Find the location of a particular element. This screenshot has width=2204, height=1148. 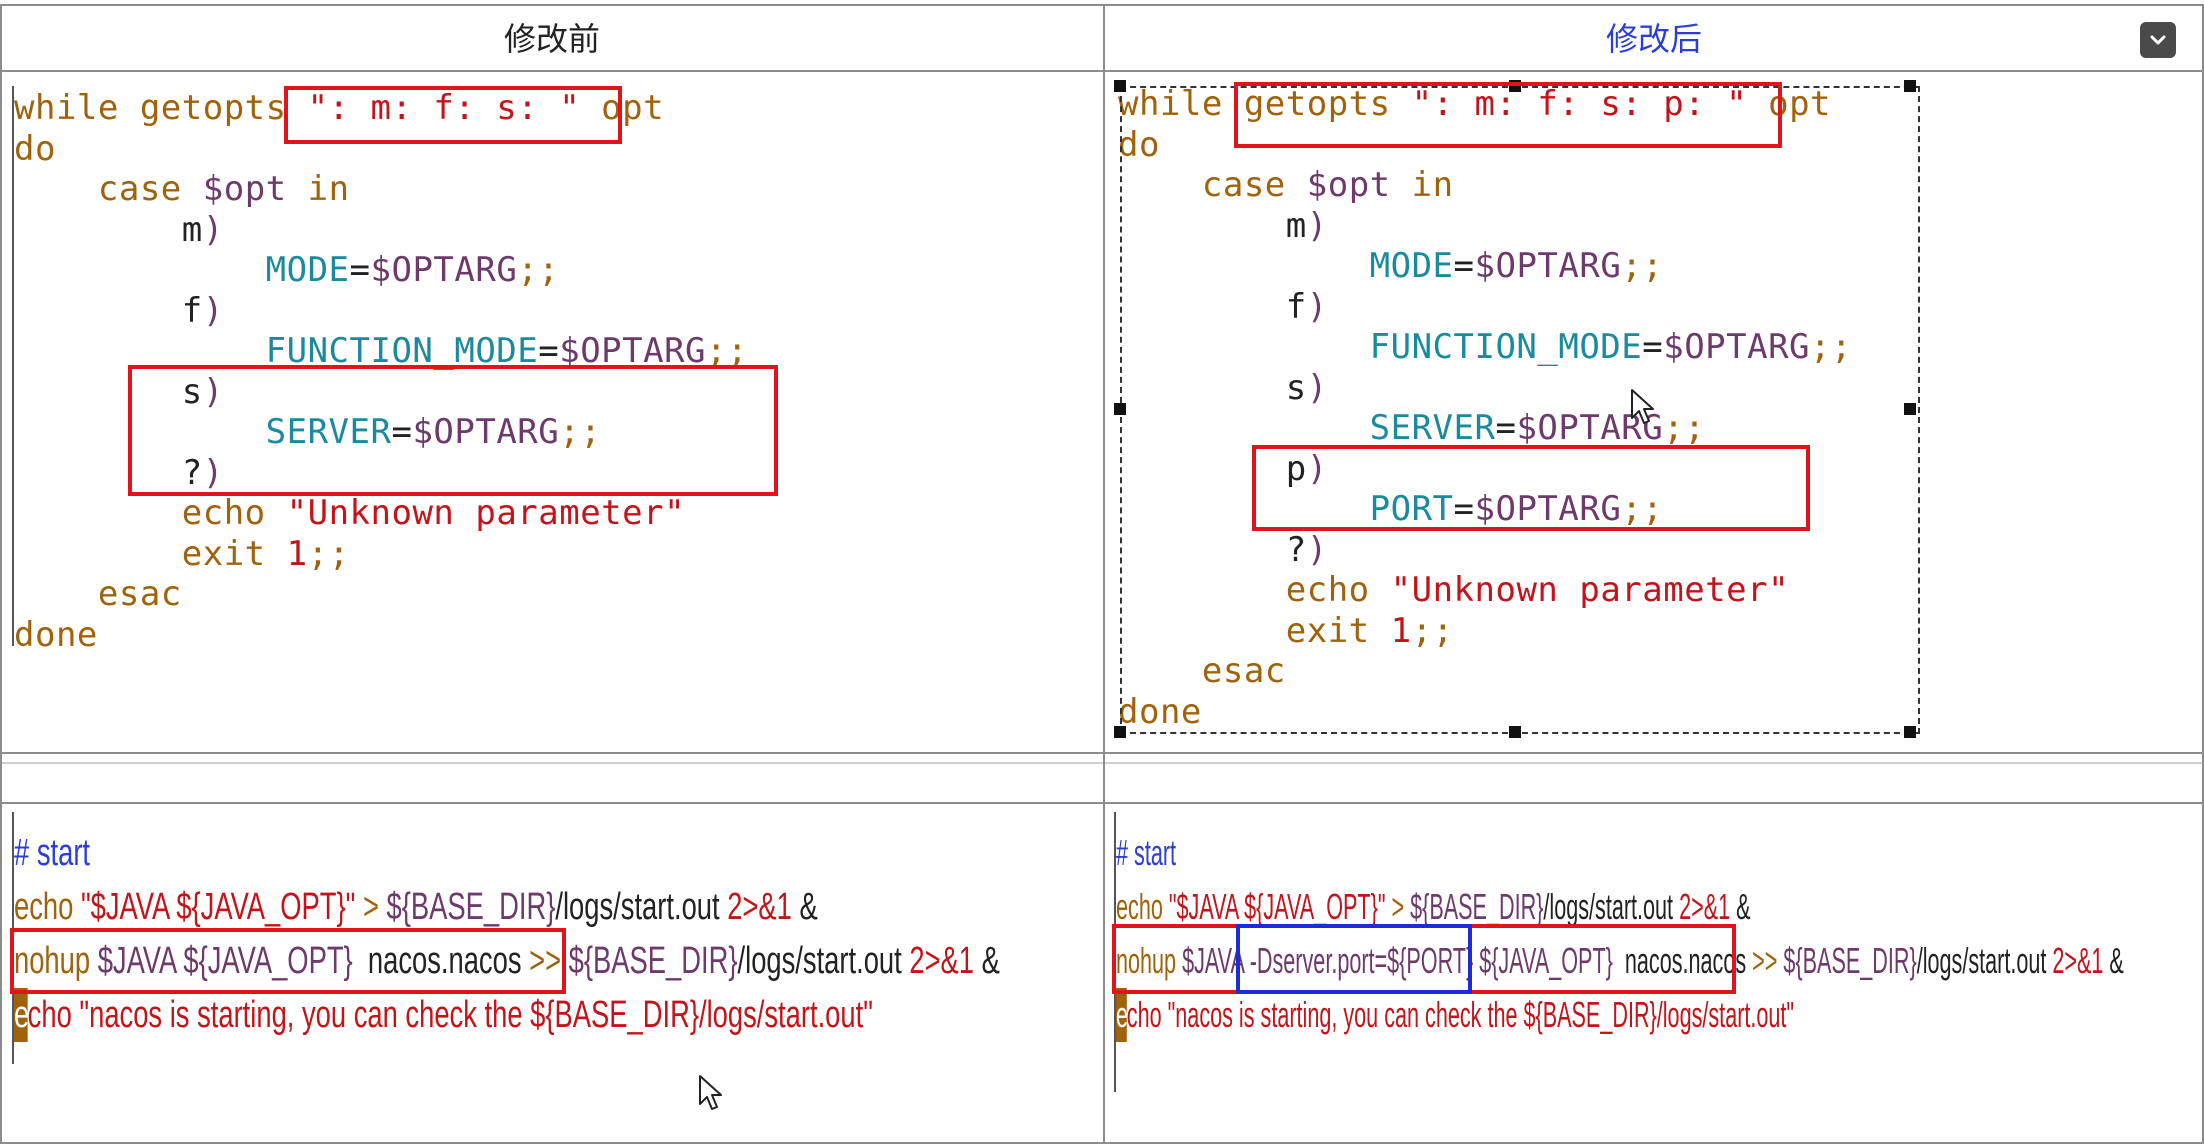

resize-handle-tr is located at coordinates (1910, 86).